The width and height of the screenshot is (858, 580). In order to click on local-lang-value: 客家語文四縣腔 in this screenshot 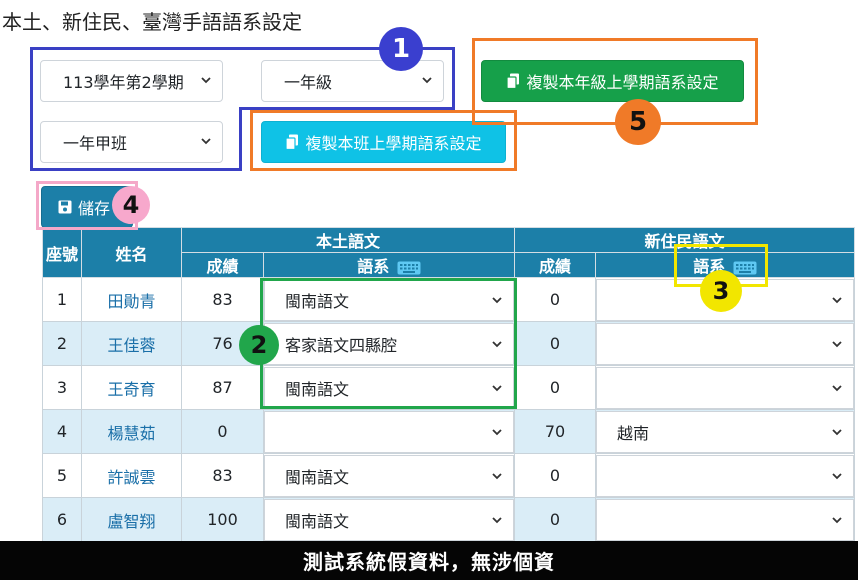, I will do `click(341, 345)`.